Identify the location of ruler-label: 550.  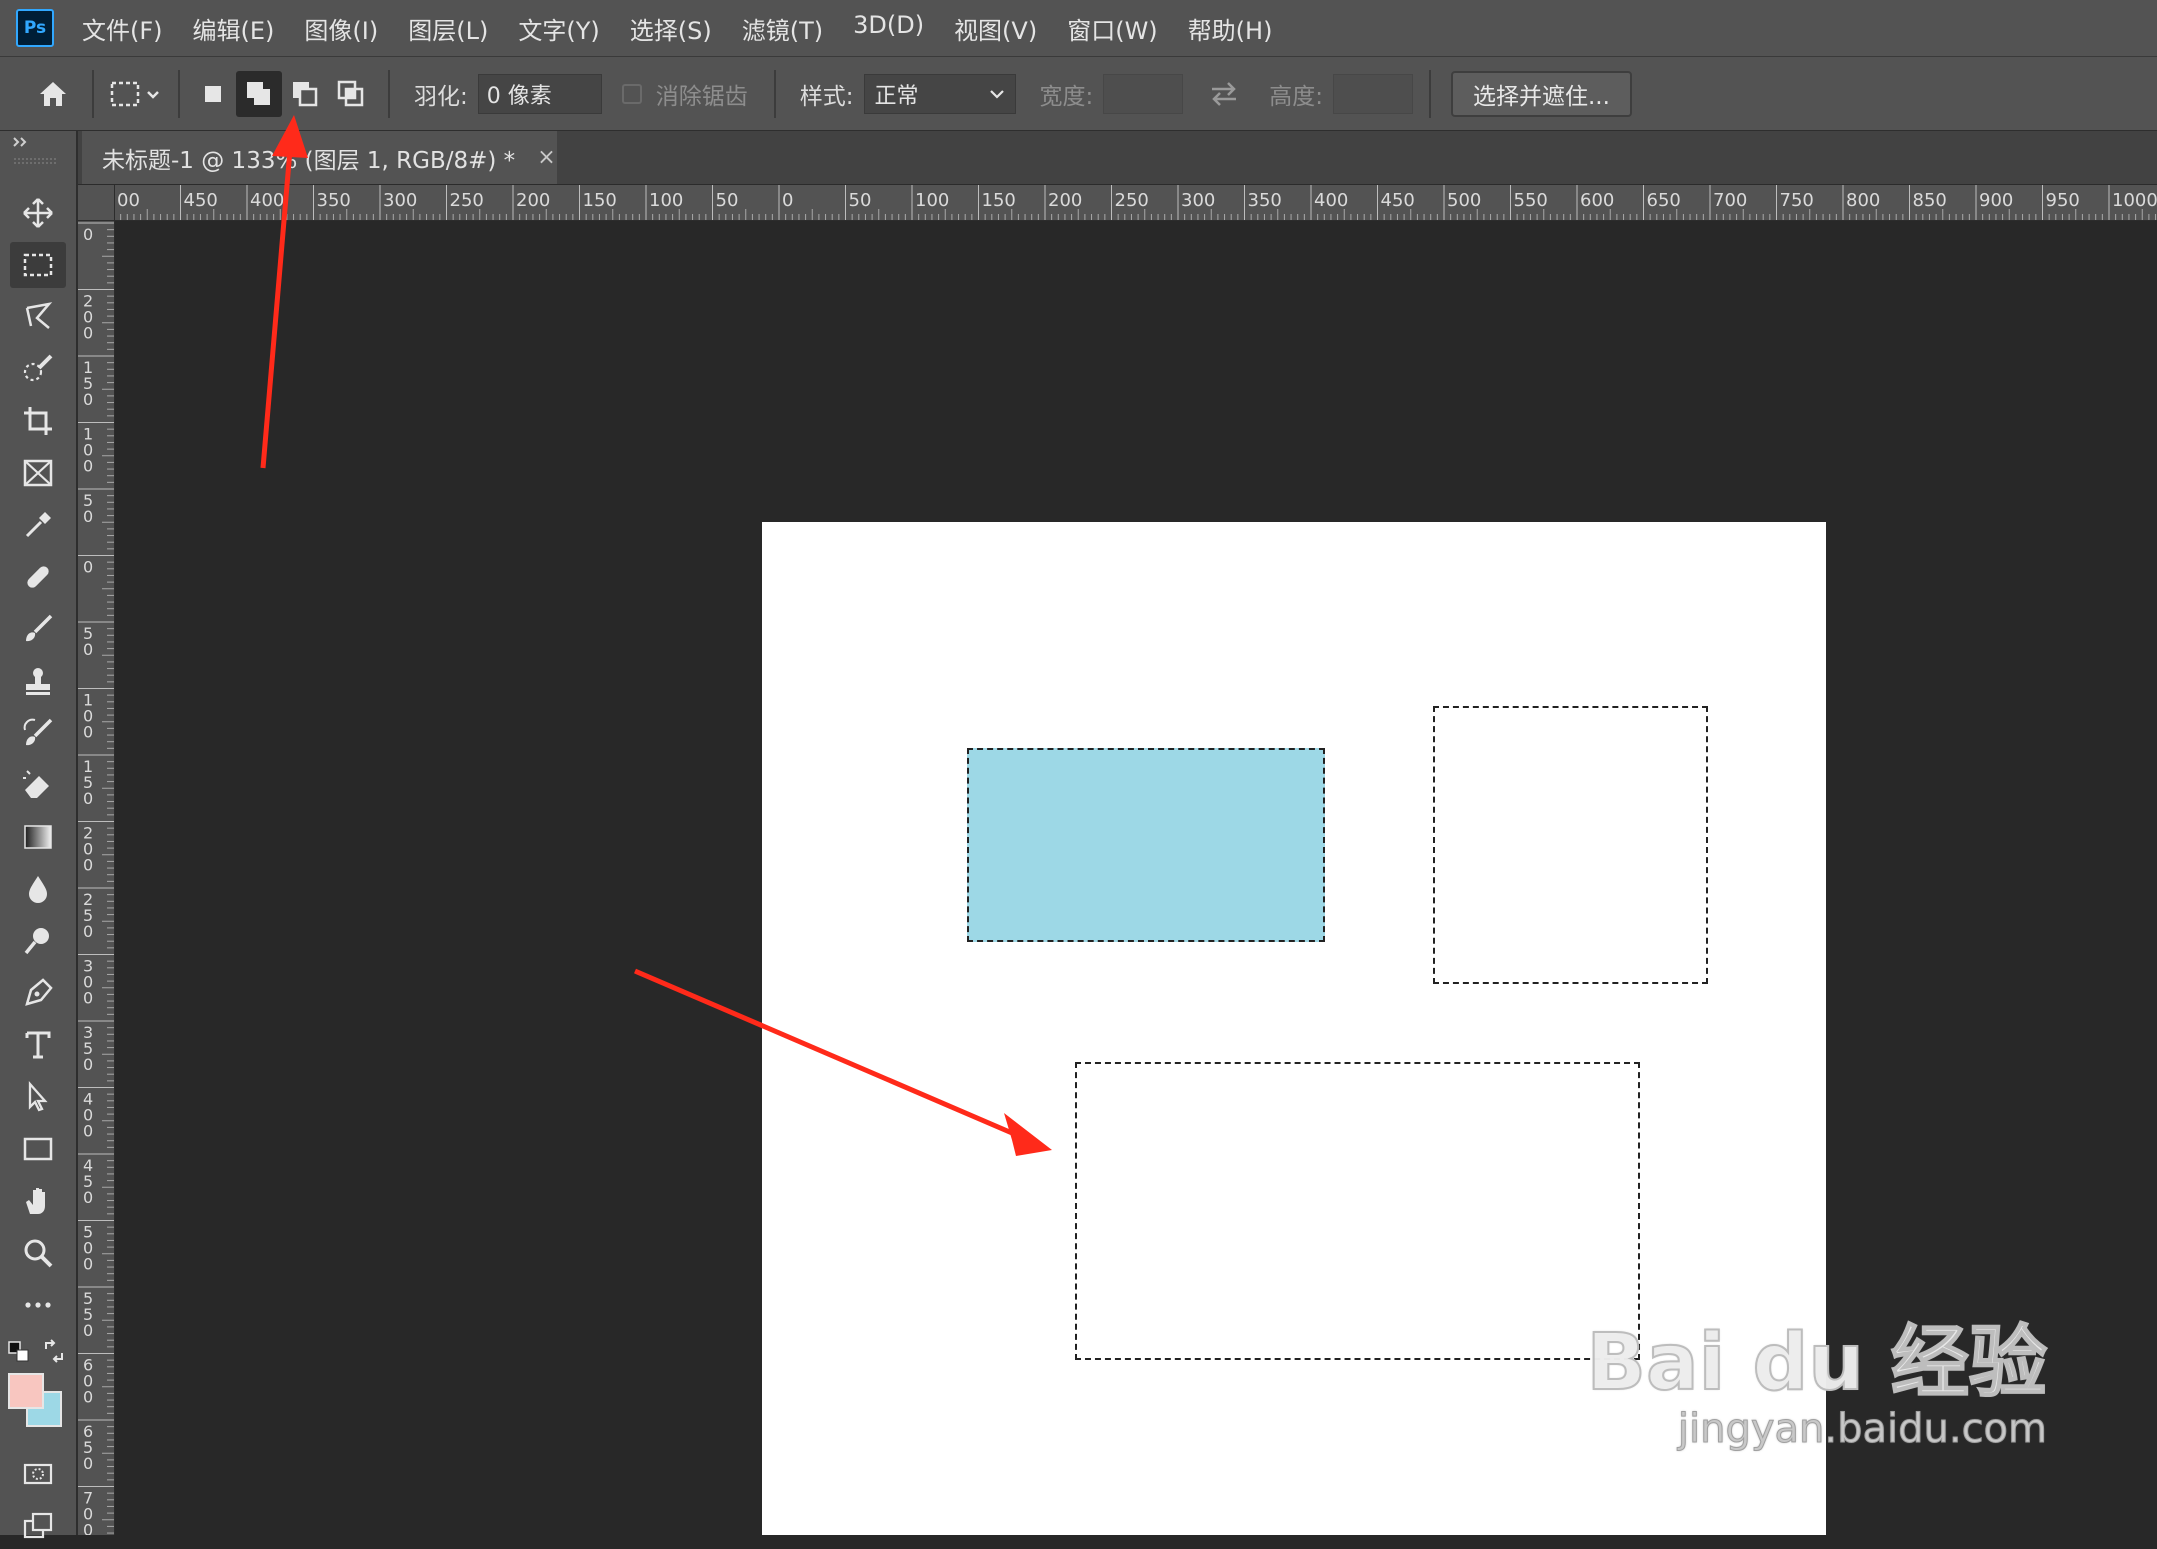
(1531, 200).